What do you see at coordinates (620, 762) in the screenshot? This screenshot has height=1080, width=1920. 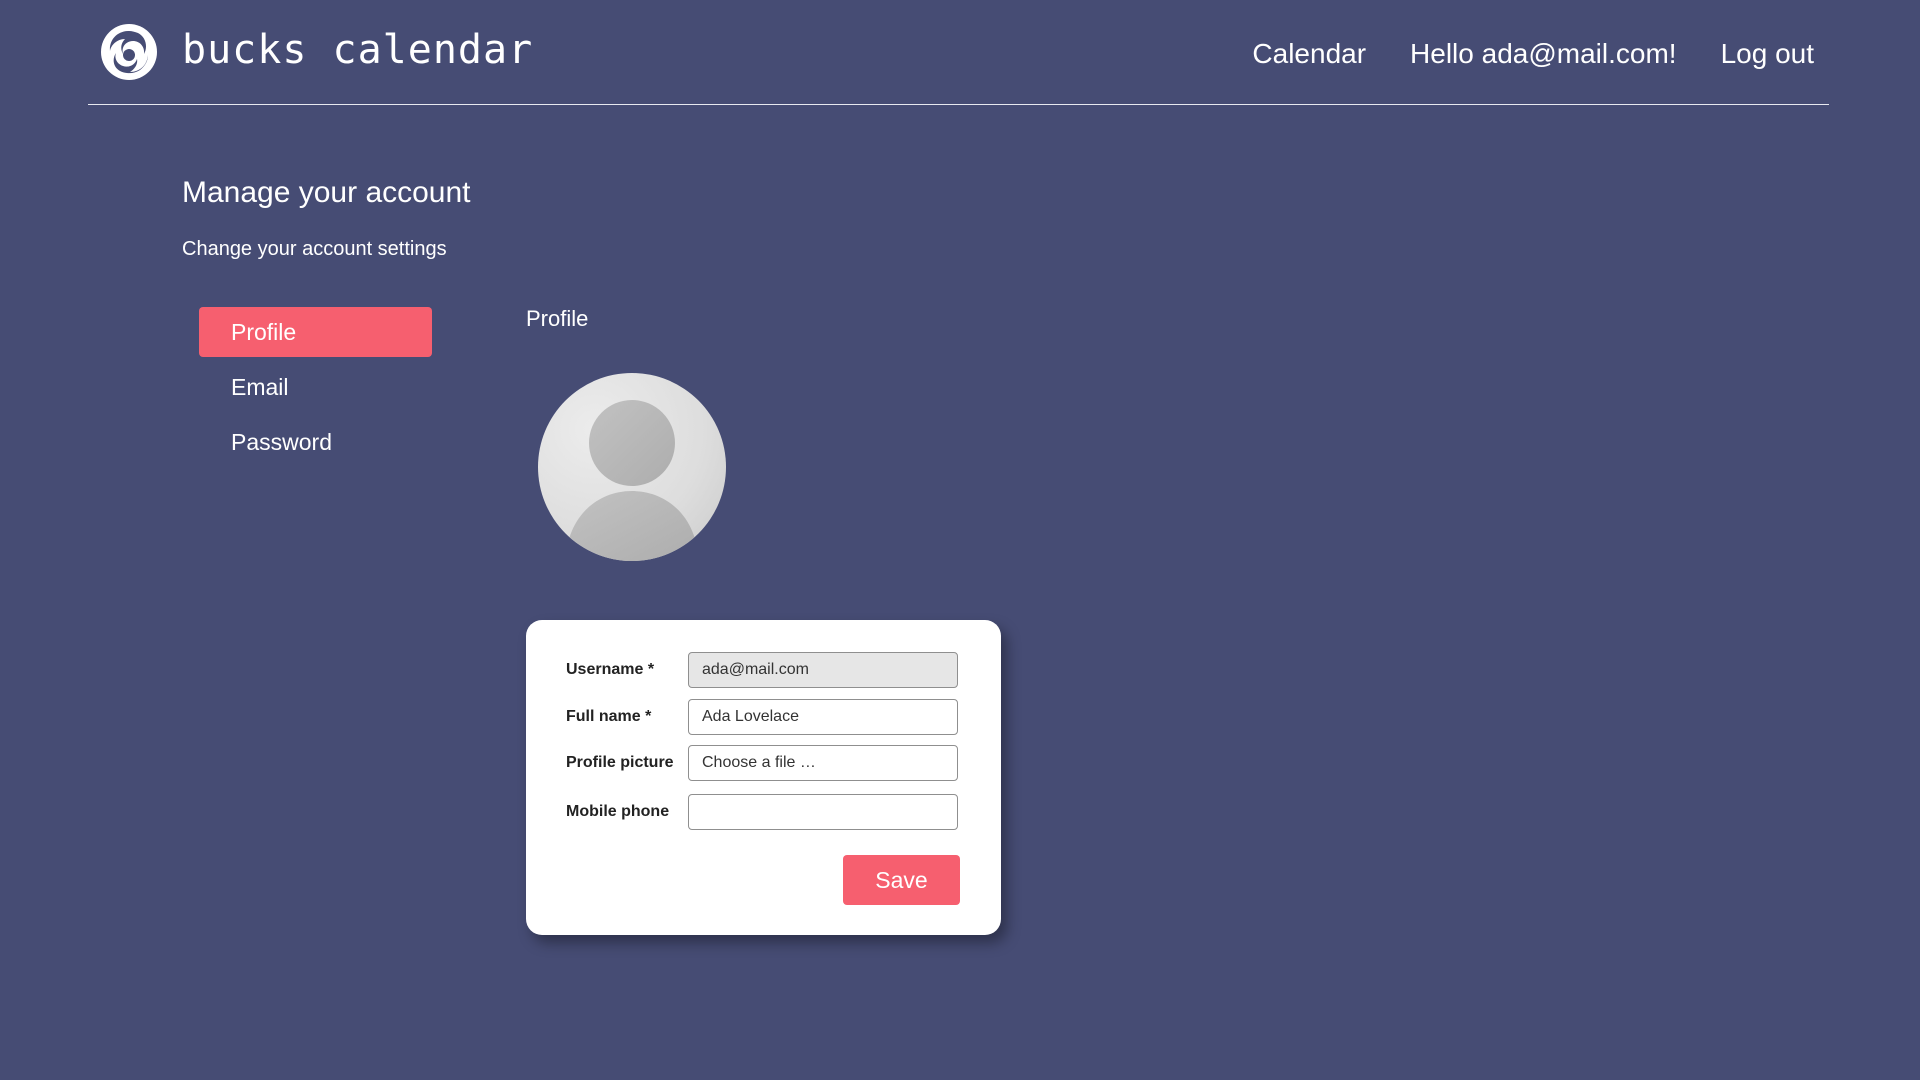 I see `picture-label: Profile picture` at bounding box center [620, 762].